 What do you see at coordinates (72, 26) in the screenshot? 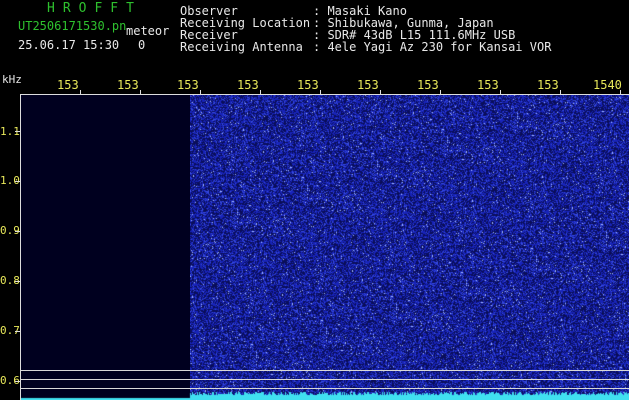
I see `file-name: UT2506171530.pn` at bounding box center [72, 26].